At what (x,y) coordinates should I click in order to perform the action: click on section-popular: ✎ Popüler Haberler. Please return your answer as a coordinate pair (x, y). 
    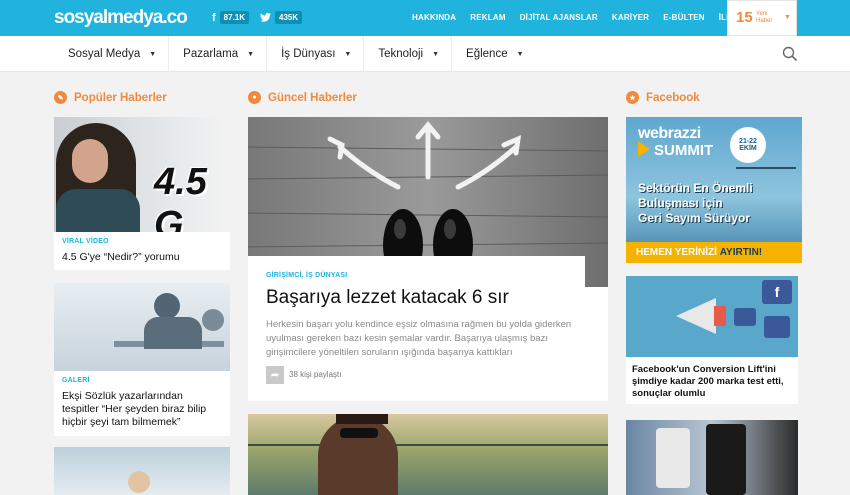
    Looking at the image, I should click on (110, 97).